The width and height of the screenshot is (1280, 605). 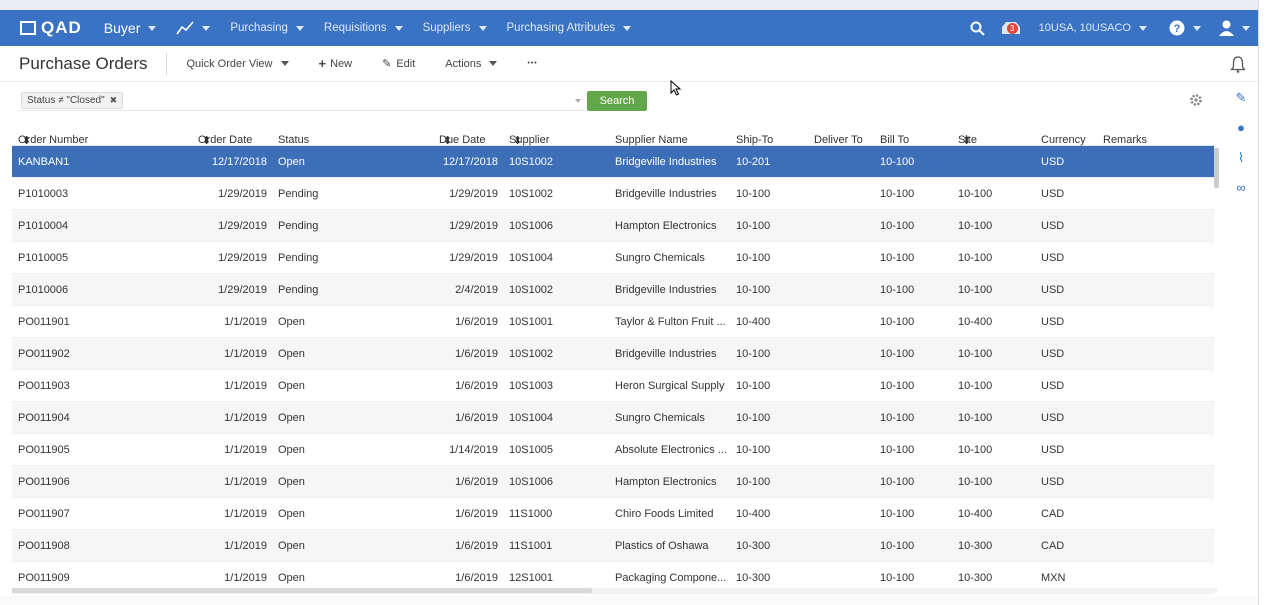 I want to click on filter-chip-status: Status ≠ "Closed" ✖, so click(x=72, y=100).